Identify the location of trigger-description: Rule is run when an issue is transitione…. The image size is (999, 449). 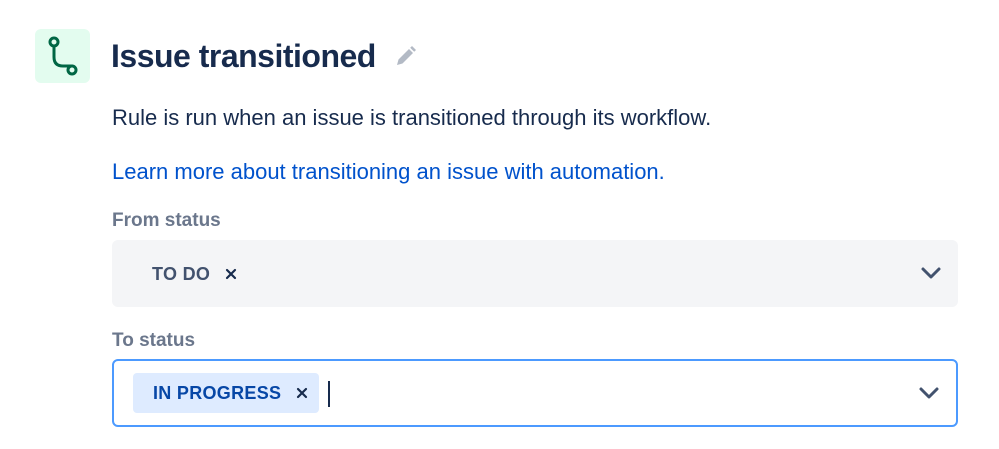
(412, 117).